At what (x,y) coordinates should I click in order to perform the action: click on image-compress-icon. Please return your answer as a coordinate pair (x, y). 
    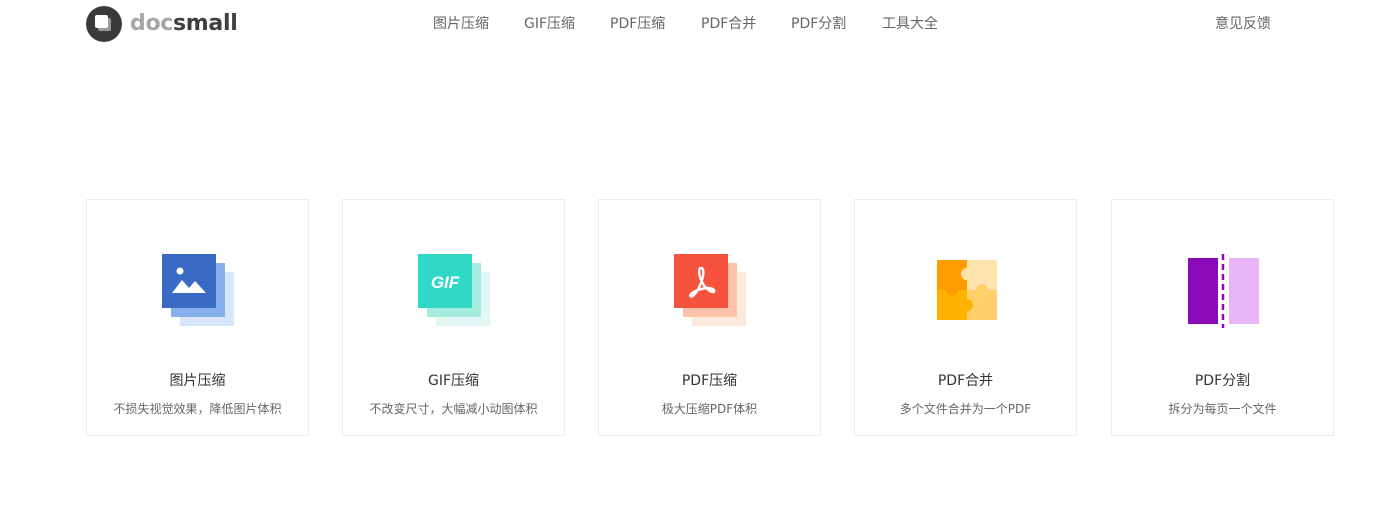
    Looking at the image, I should click on (198, 290).